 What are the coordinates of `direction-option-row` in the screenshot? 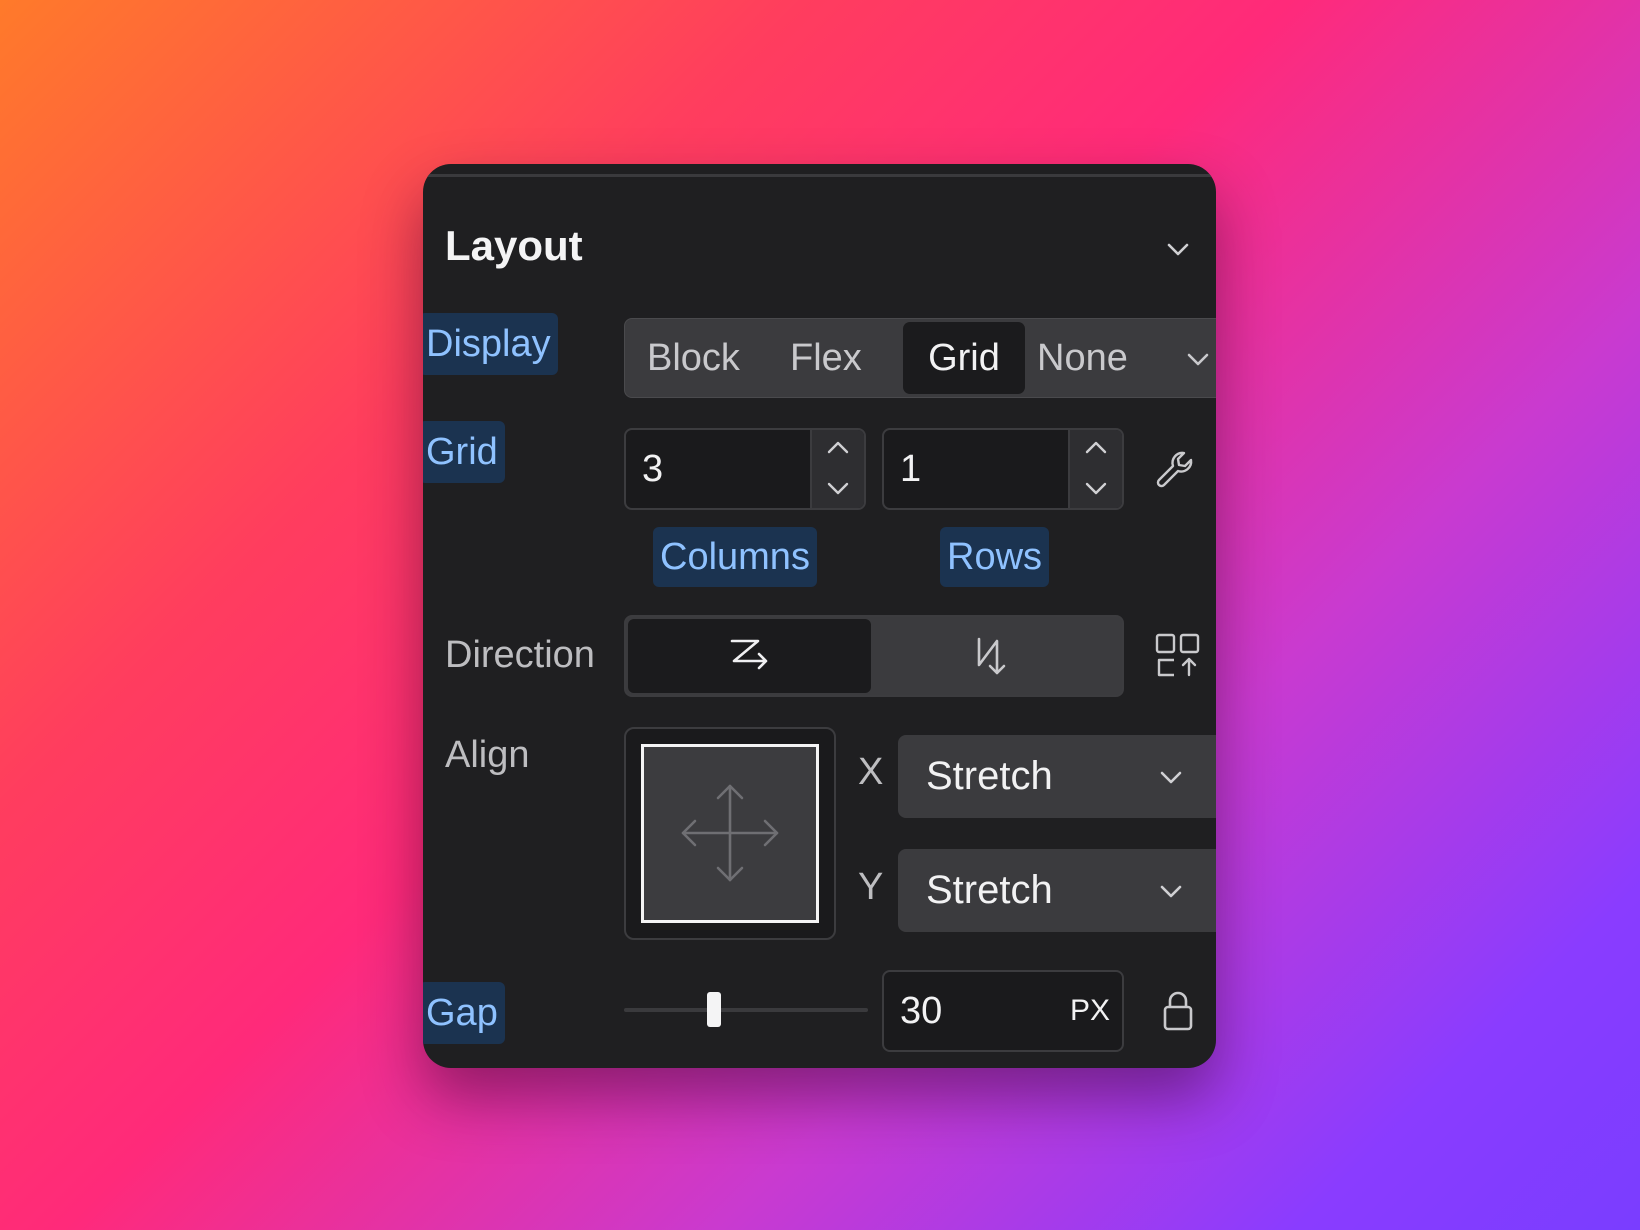 It's located at (749, 656).